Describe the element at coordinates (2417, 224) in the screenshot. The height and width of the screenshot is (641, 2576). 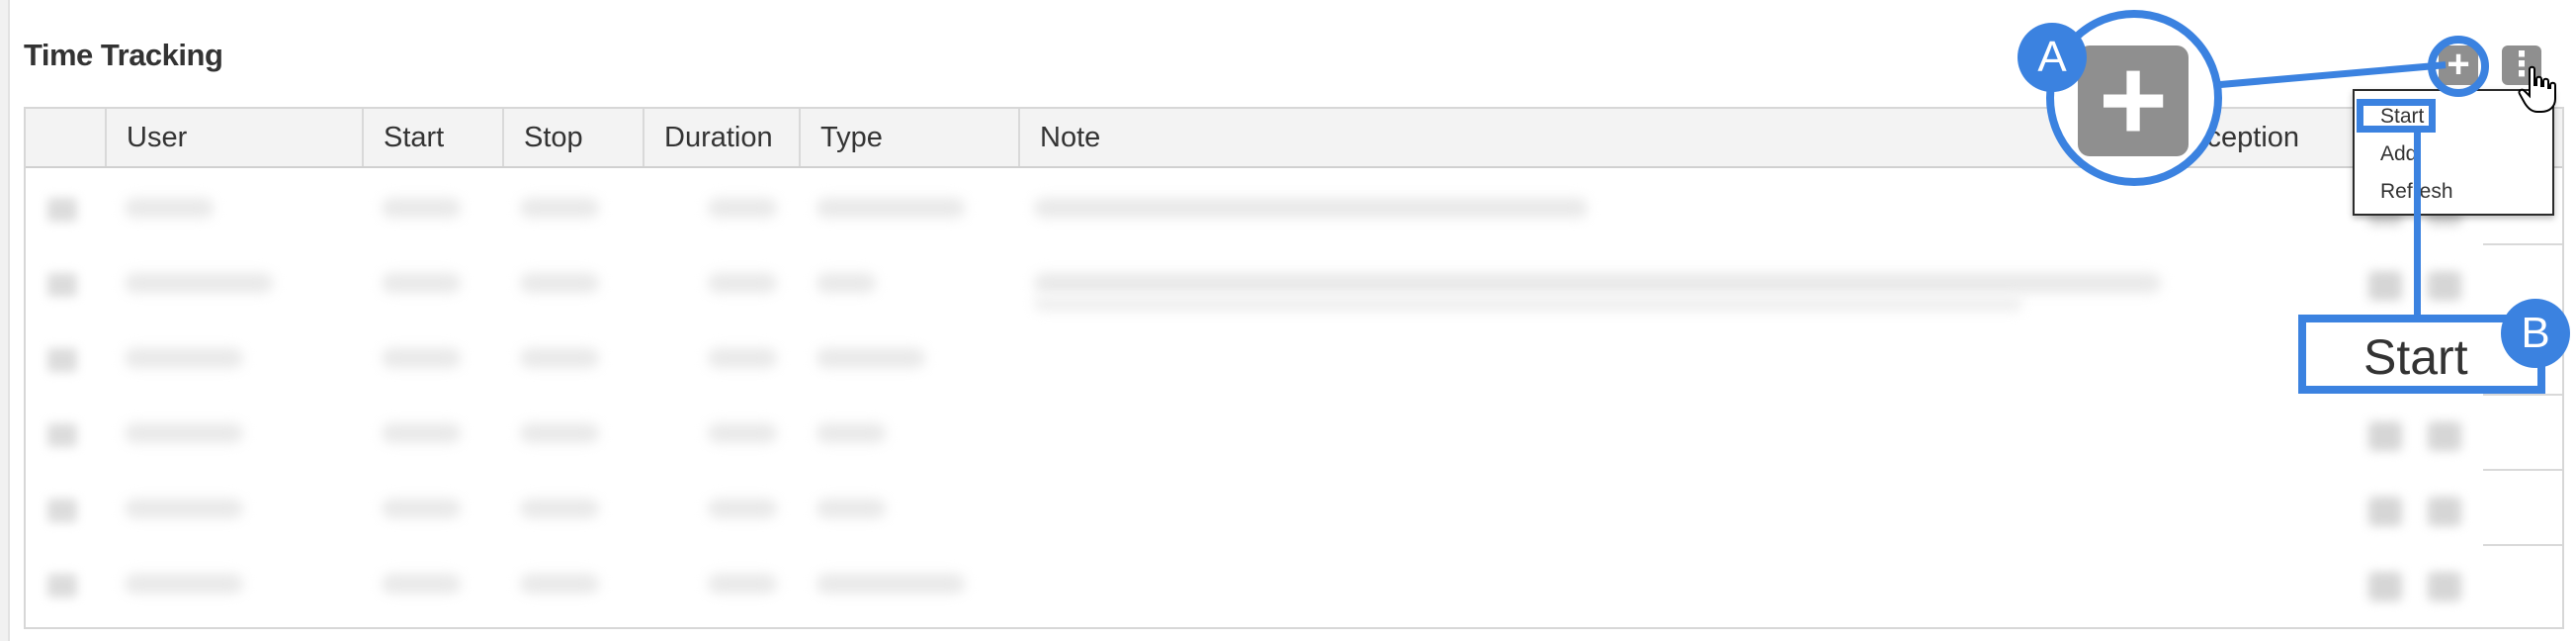
I see `callout-b-connector` at that location.